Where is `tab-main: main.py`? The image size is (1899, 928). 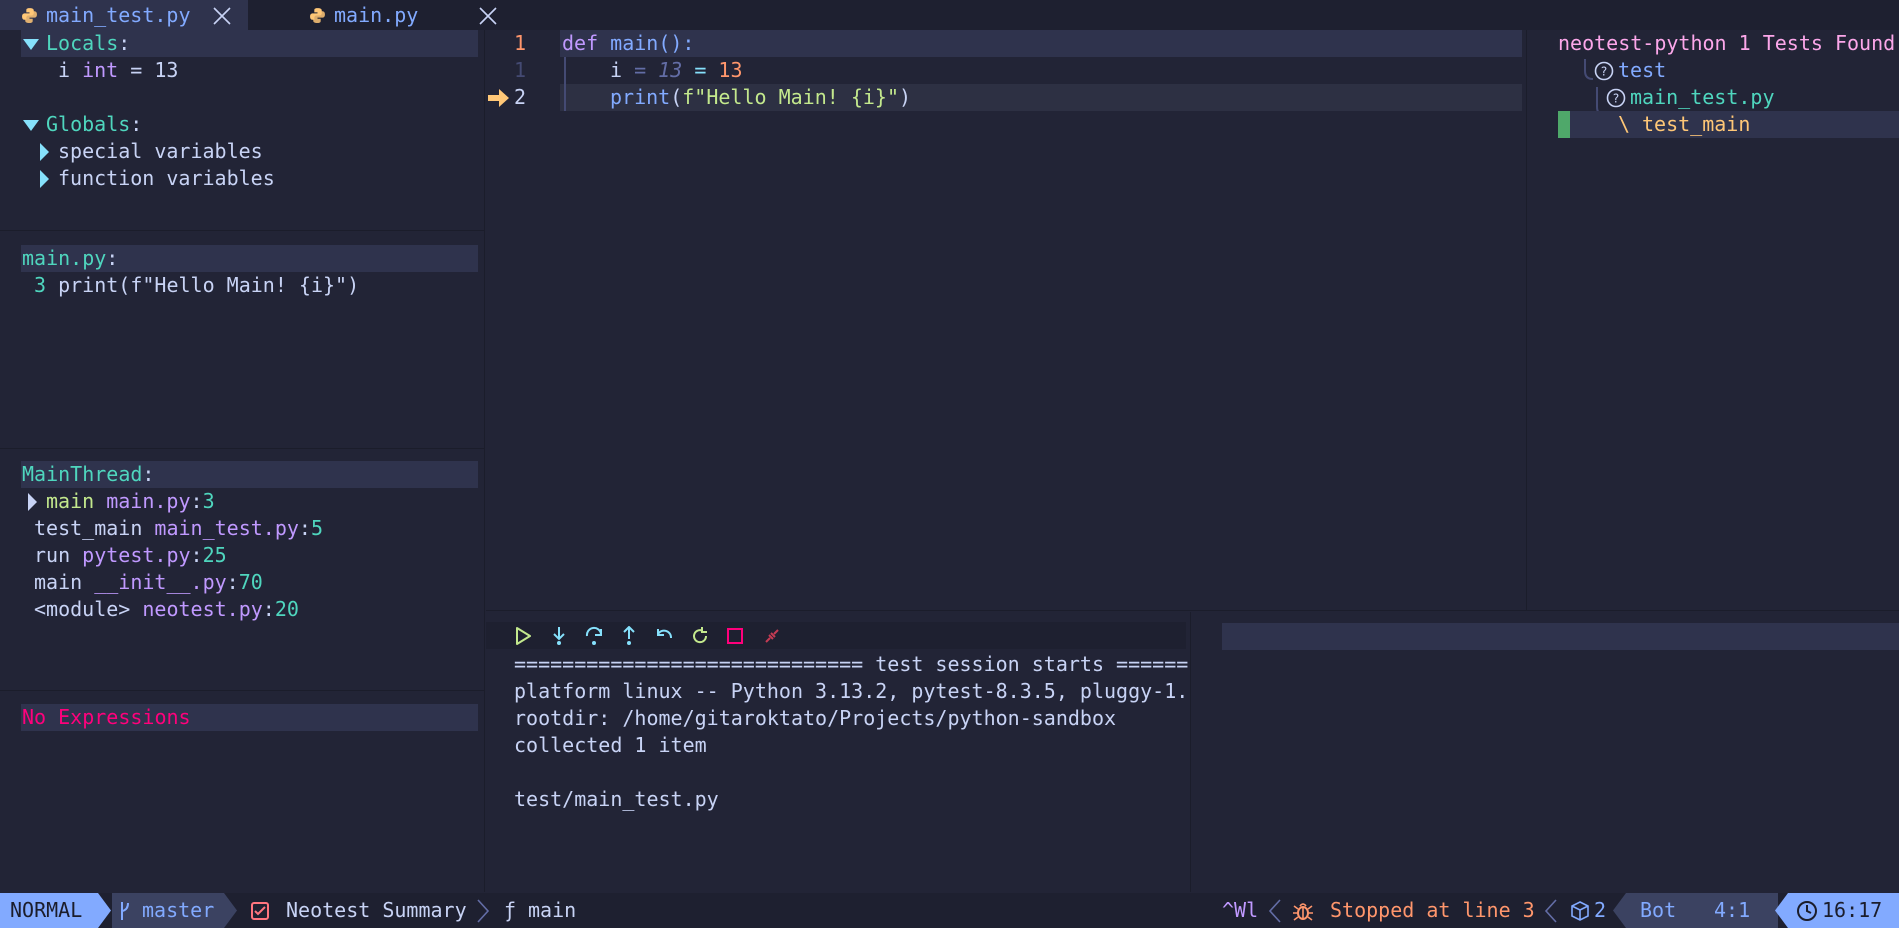 tab-main: main.py is located at coordinates (376, 15).